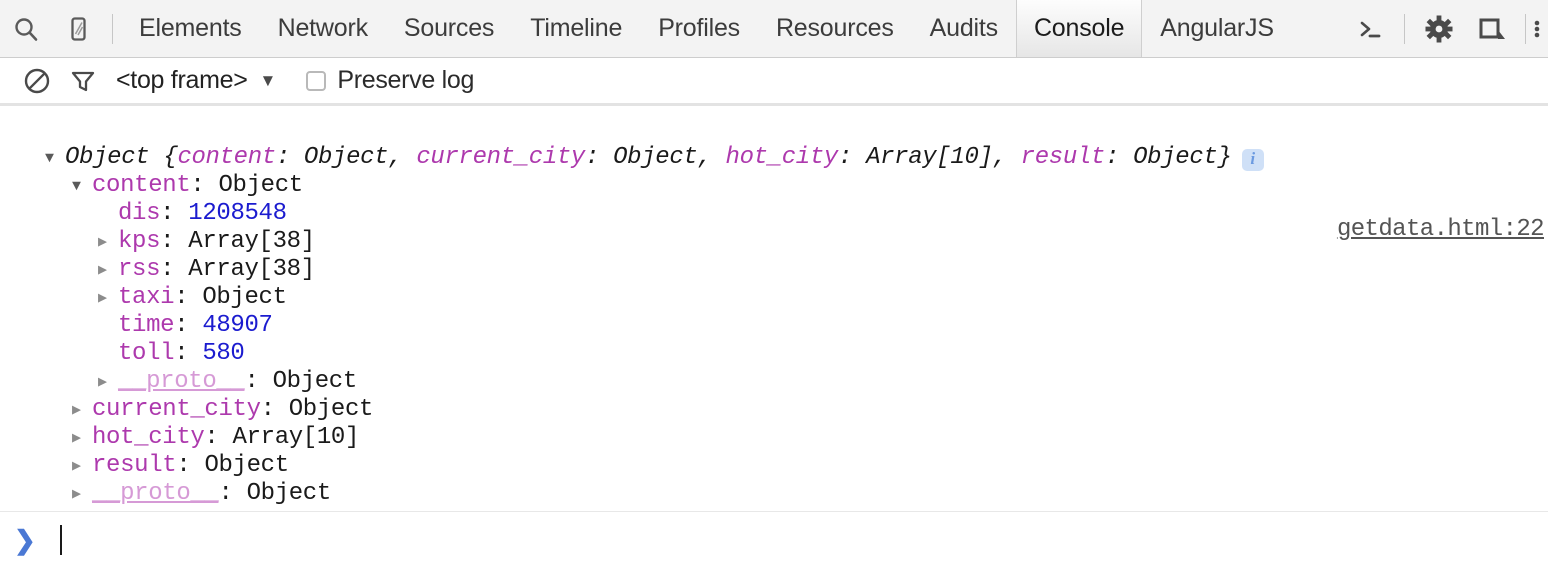  What do you see at coordinates (60, 539) in the screenshot?
I see `console-input-caret` at bounding box center [60, 539].